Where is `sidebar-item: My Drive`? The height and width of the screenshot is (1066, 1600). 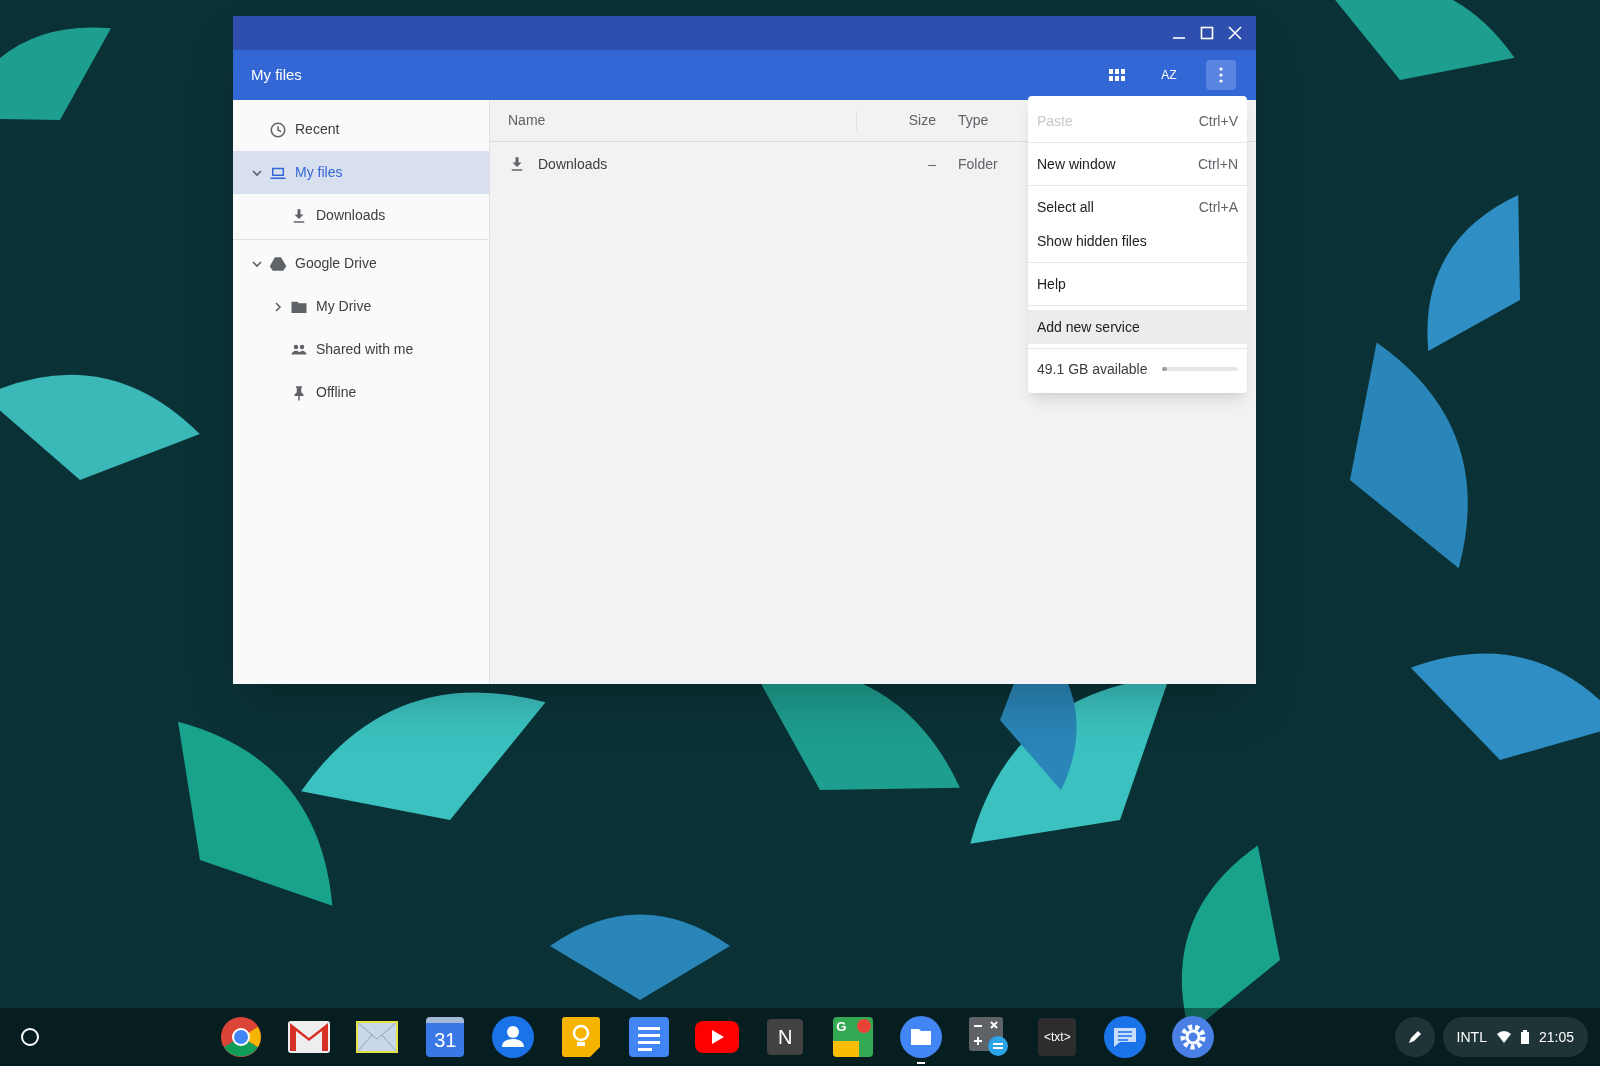
sidebar-item: My Drive is located at coordinates (361, 306).